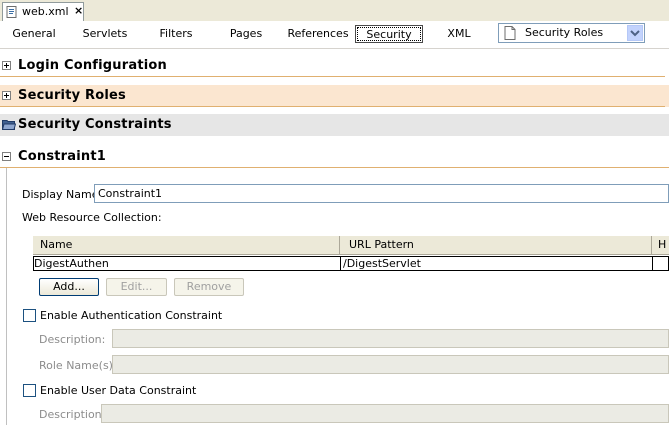  Describe the element at coordinates (45, 11) in the screenshot. I see `editor-tab-label: web.xml` at that location.